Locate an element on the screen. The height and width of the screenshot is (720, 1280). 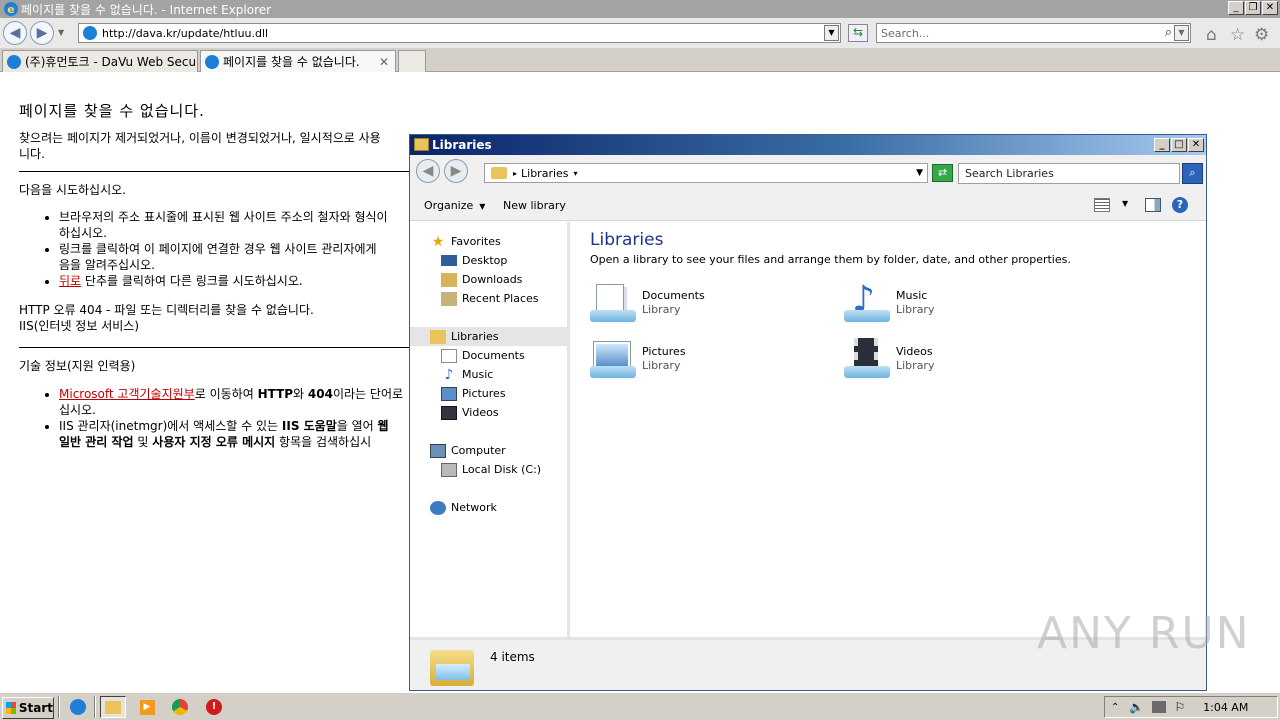
compat-refresh-icon: ⇆ is located at coordinates (858, 33).